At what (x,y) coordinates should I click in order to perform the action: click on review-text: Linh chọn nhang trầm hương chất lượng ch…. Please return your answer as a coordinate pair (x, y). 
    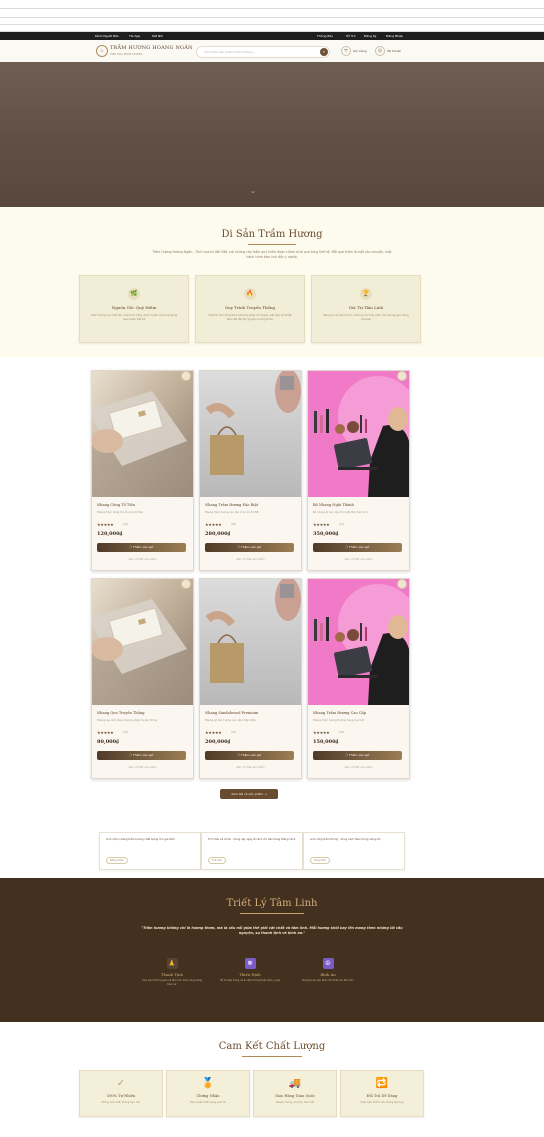
    Looking at the image, I should click on (140, 839).